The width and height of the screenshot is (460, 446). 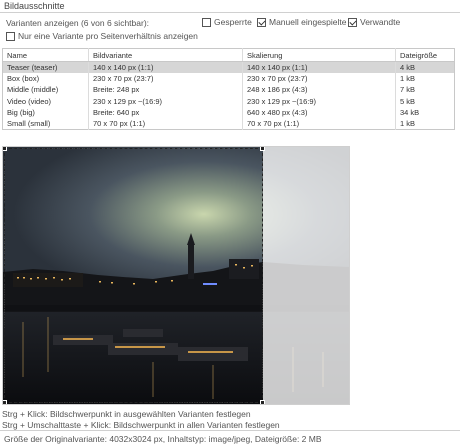 I want to click on manual-checkbox-box, so click(x=261, y=22).